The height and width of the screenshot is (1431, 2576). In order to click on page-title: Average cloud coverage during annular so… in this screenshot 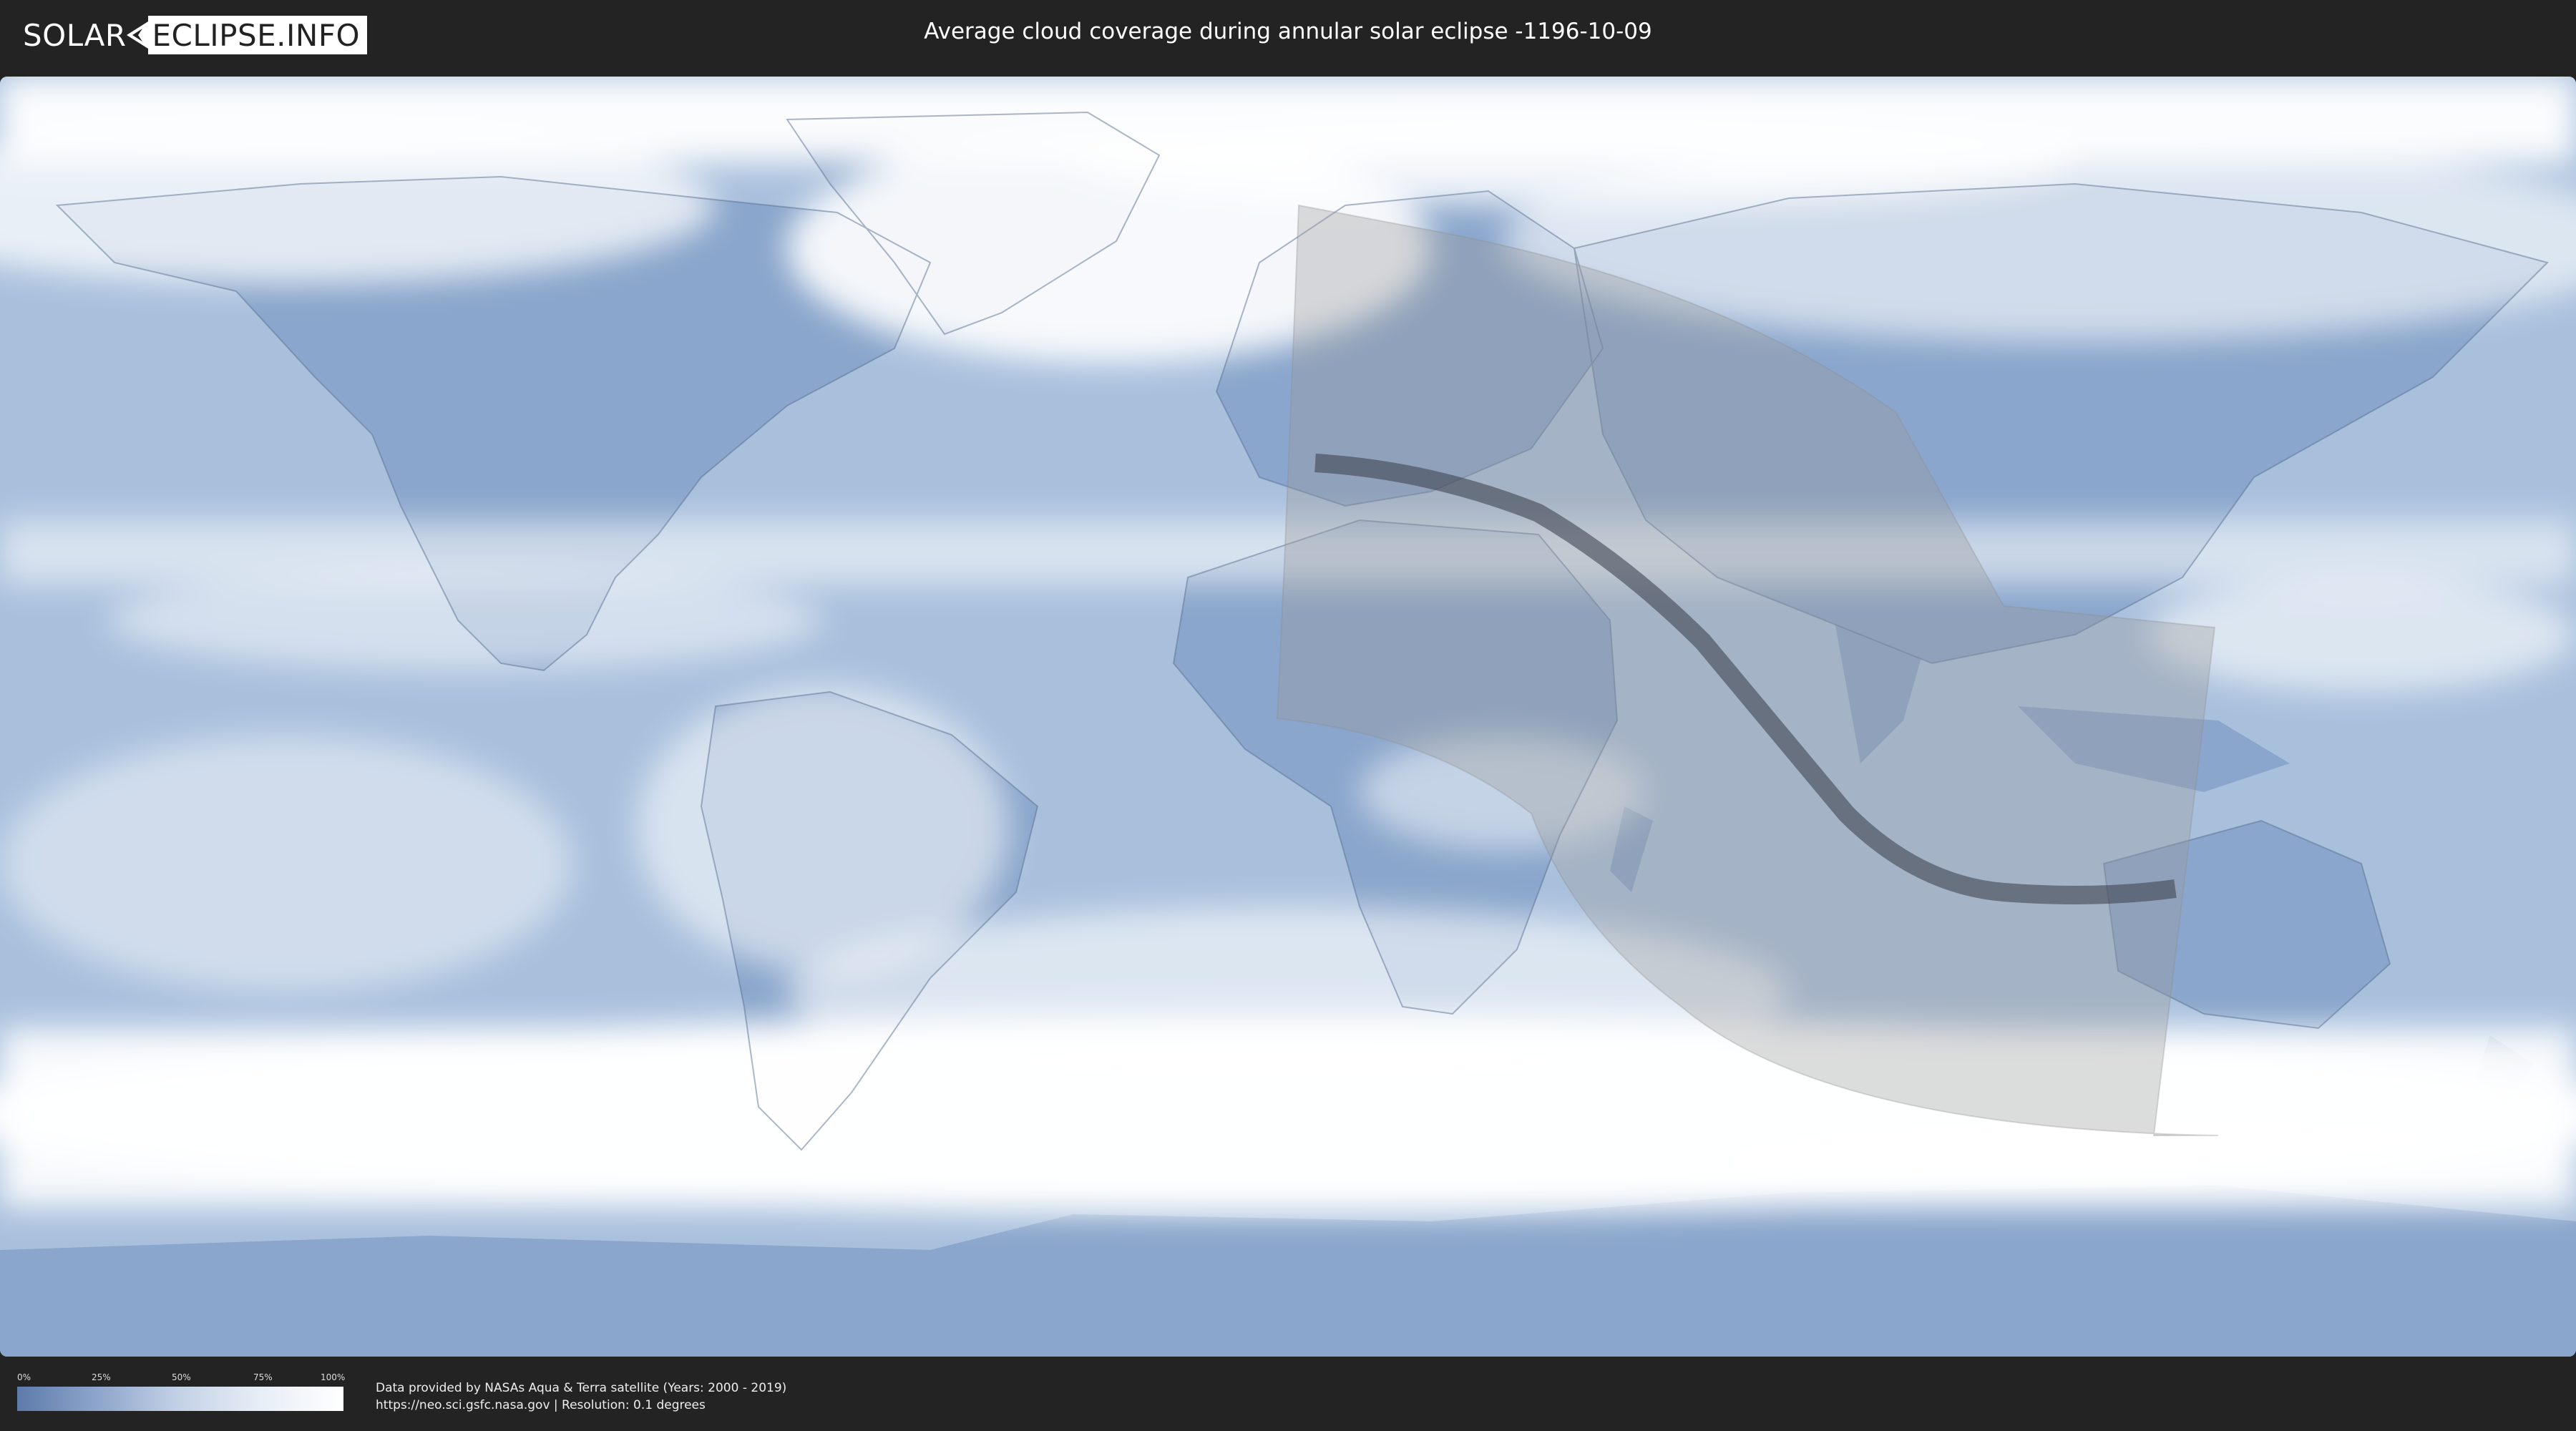, I will do `click(1288, 31)`.